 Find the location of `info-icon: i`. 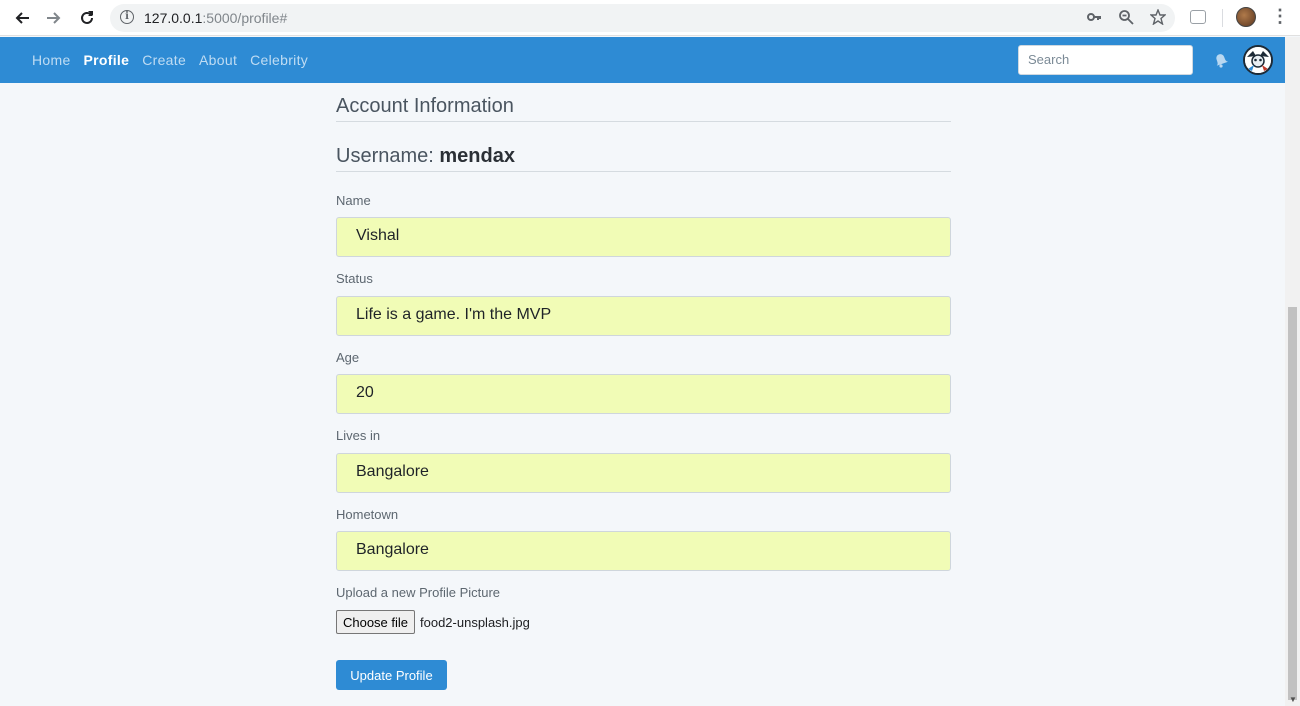

info-icon: i is located at coordinates (127, 17).